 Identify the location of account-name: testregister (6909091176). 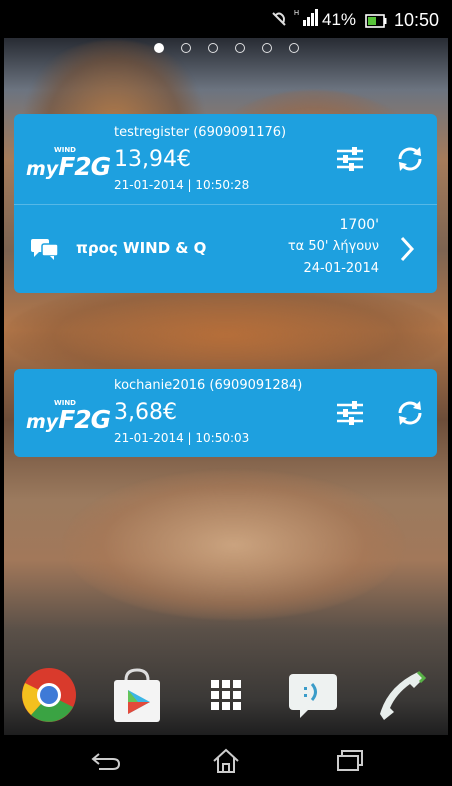
(200, 132).